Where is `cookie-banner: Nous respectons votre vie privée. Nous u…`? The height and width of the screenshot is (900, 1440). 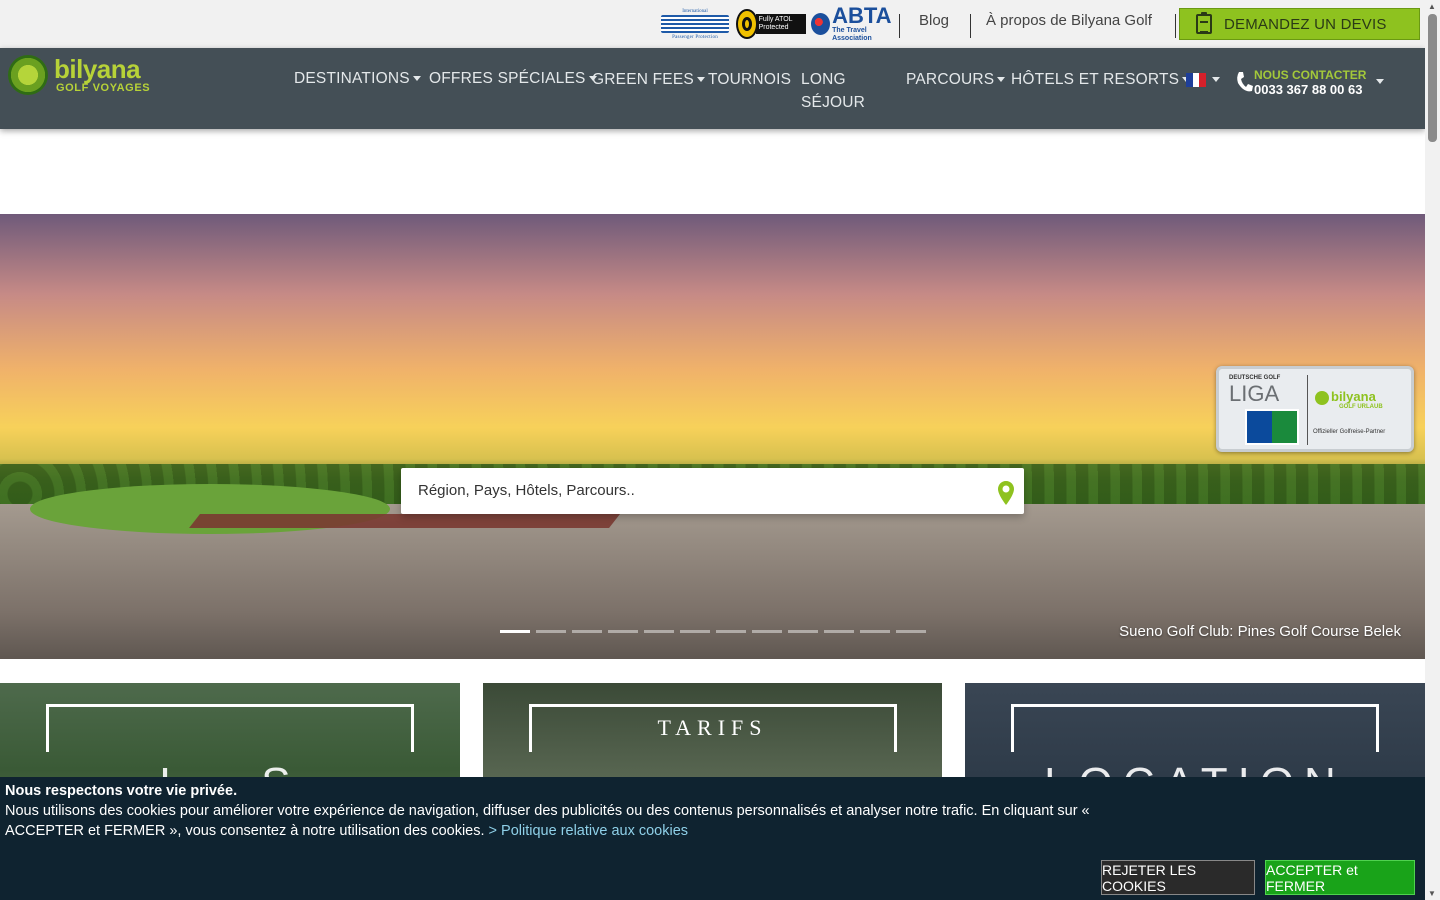
cookie-banner: Nous respectons votre vie privée. Nous u… is located at coordinates (712, 838).